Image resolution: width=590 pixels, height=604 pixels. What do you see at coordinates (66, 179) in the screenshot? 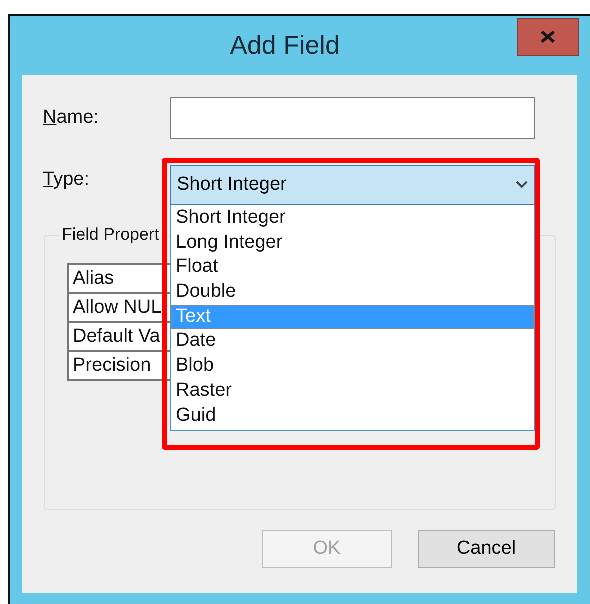
I see `type-label: Type:` at bounding box center [66, 179].